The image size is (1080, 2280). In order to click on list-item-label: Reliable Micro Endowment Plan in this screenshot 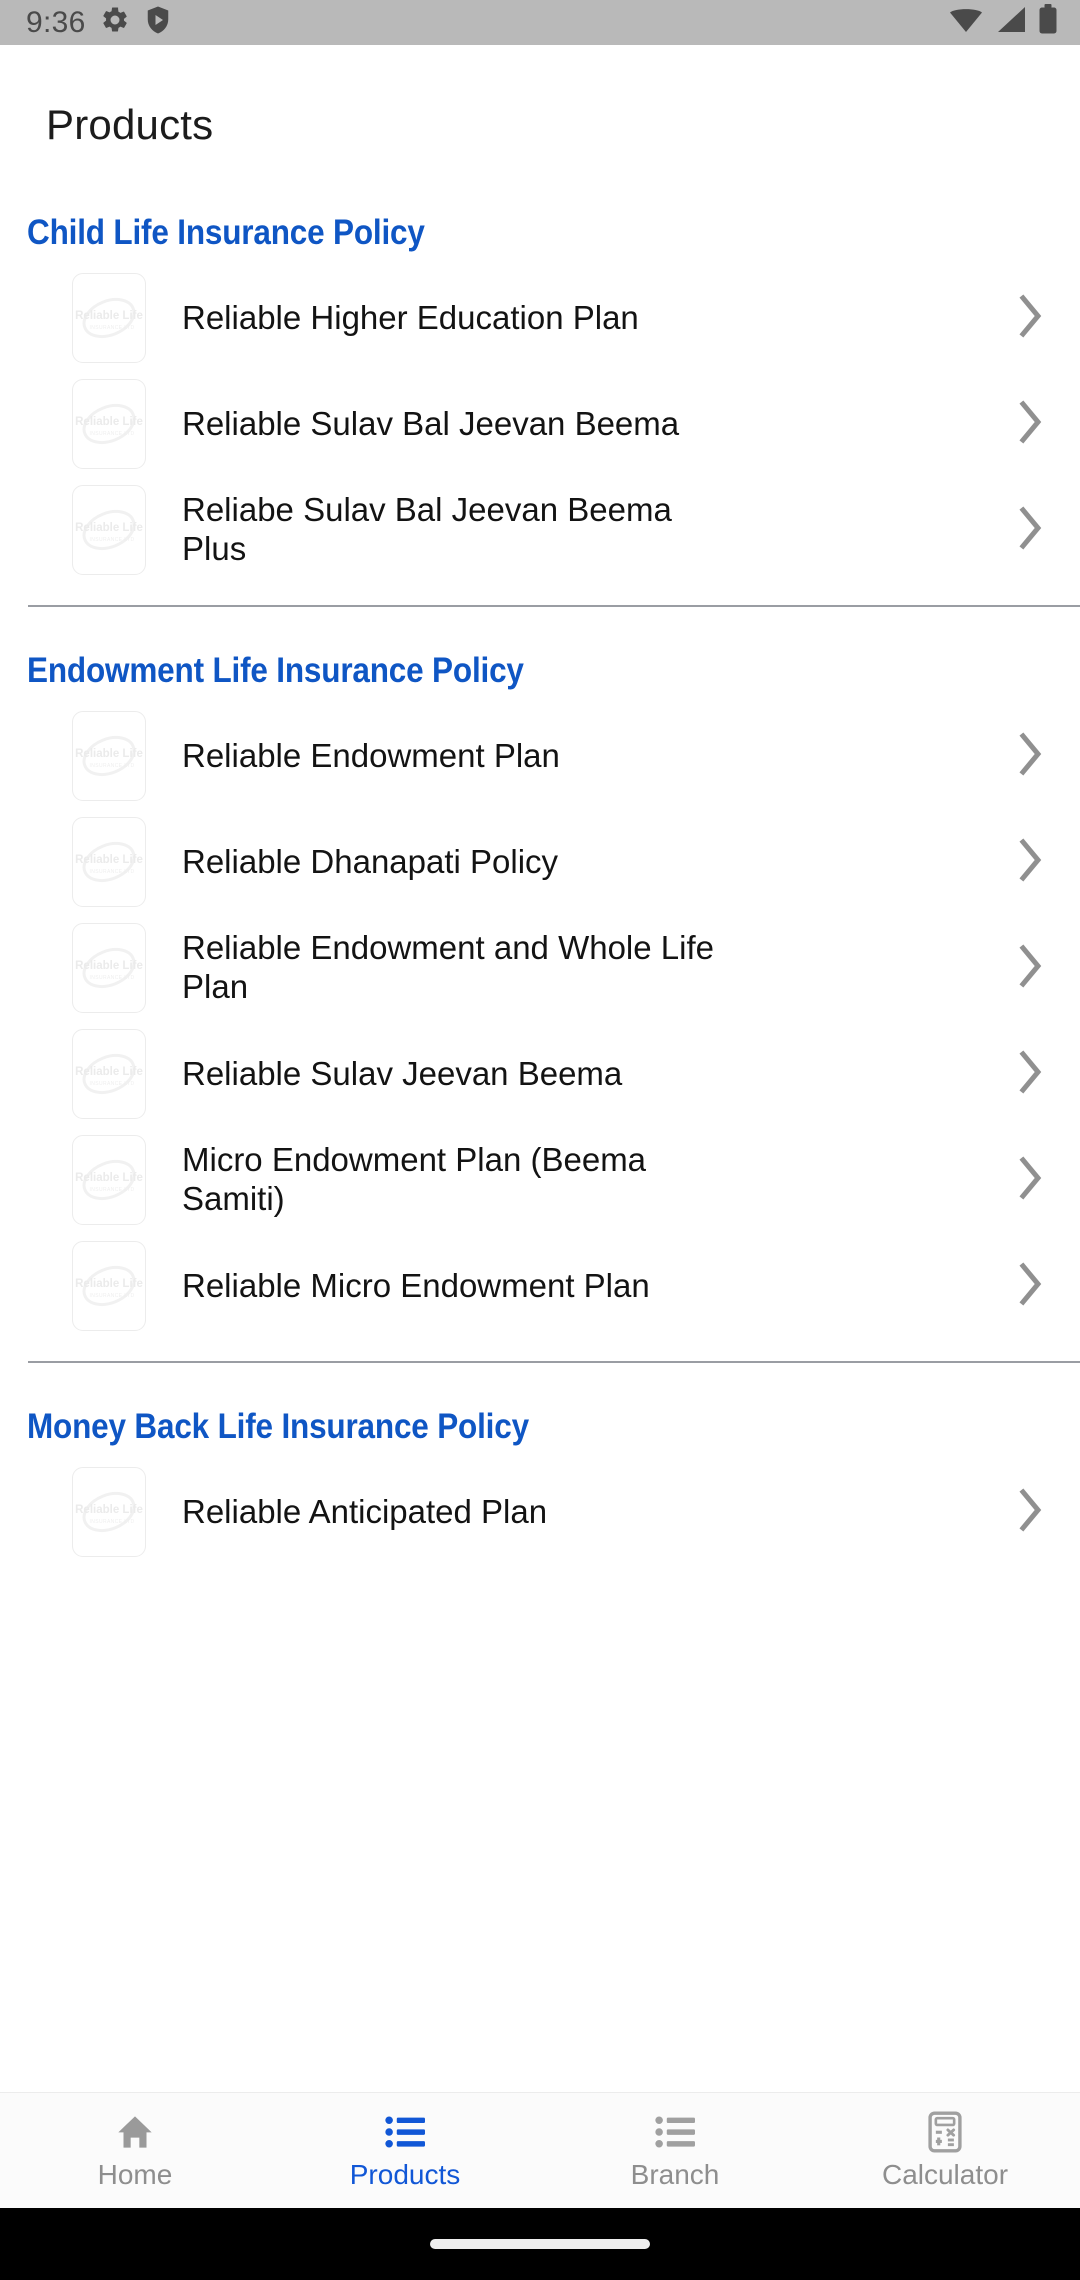, I will do `click(416, 1285)`.